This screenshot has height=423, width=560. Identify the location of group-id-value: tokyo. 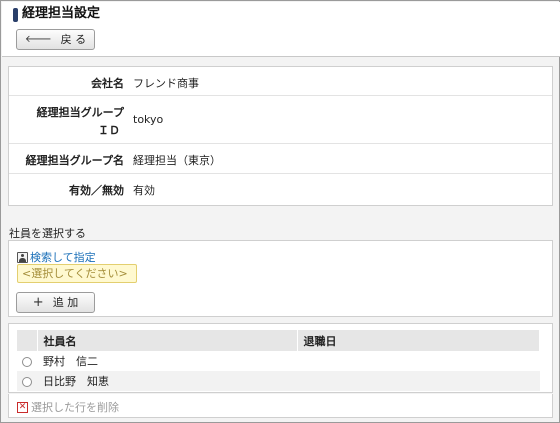
(148, 119).